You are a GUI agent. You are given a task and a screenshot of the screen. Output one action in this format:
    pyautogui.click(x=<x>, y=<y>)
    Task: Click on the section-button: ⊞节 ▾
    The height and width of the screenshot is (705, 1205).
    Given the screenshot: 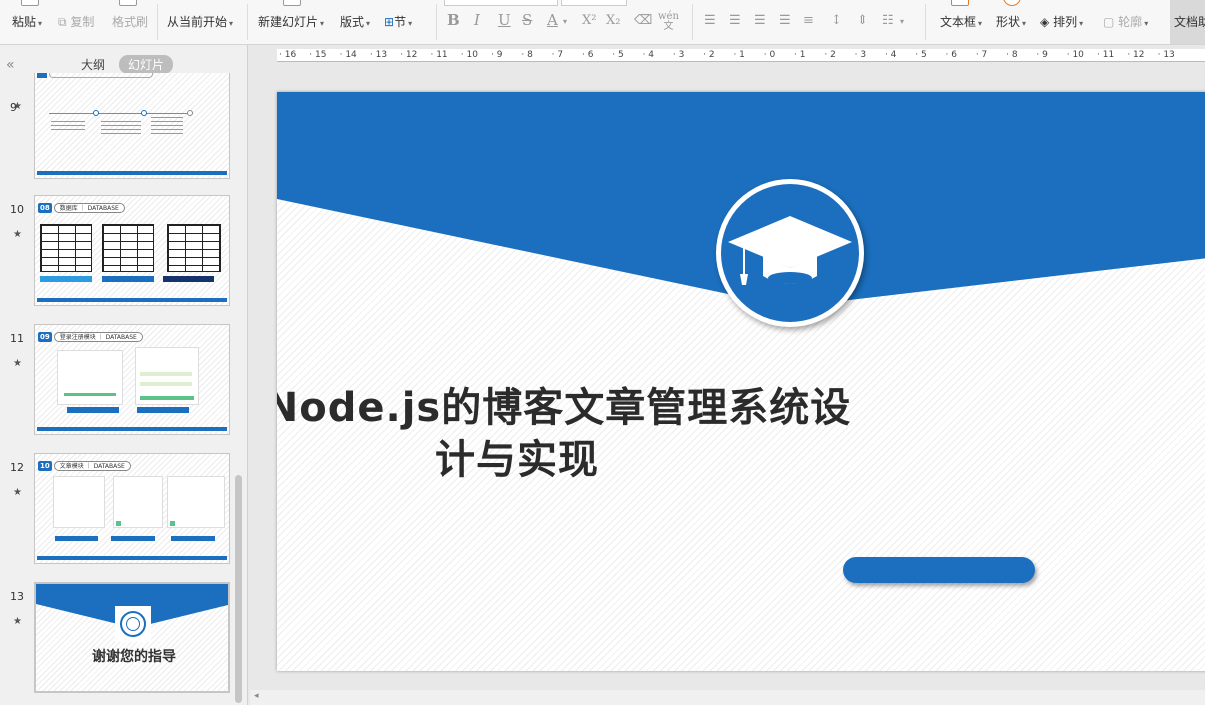 What is the action you would take?
    pyautogui.click(x=398, y=21)
    